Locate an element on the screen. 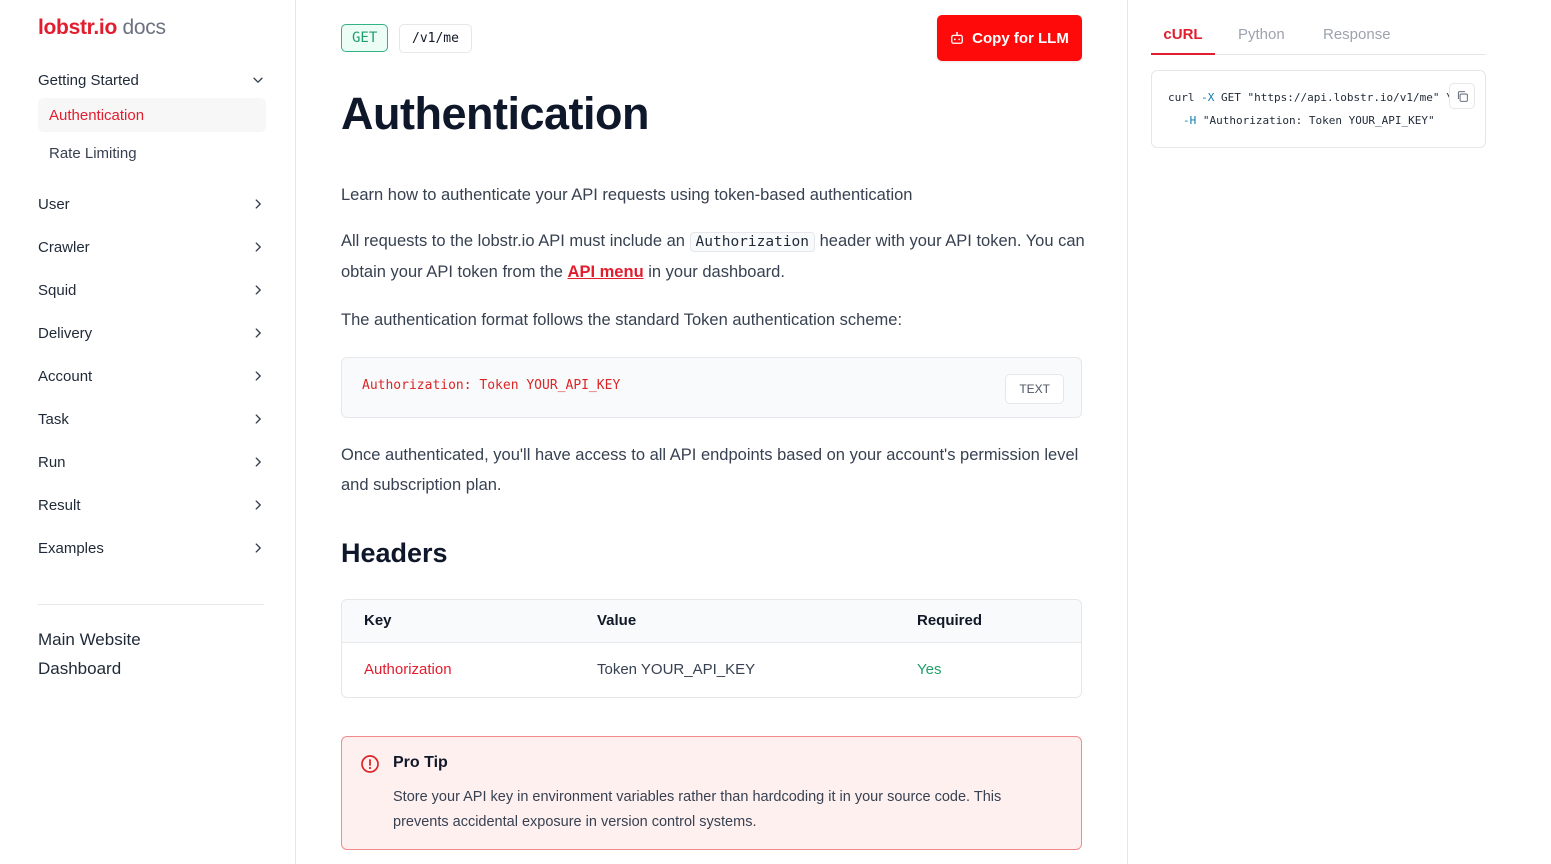  sidebar-item-authentication: Authentication is located at coordinates (152, 115).